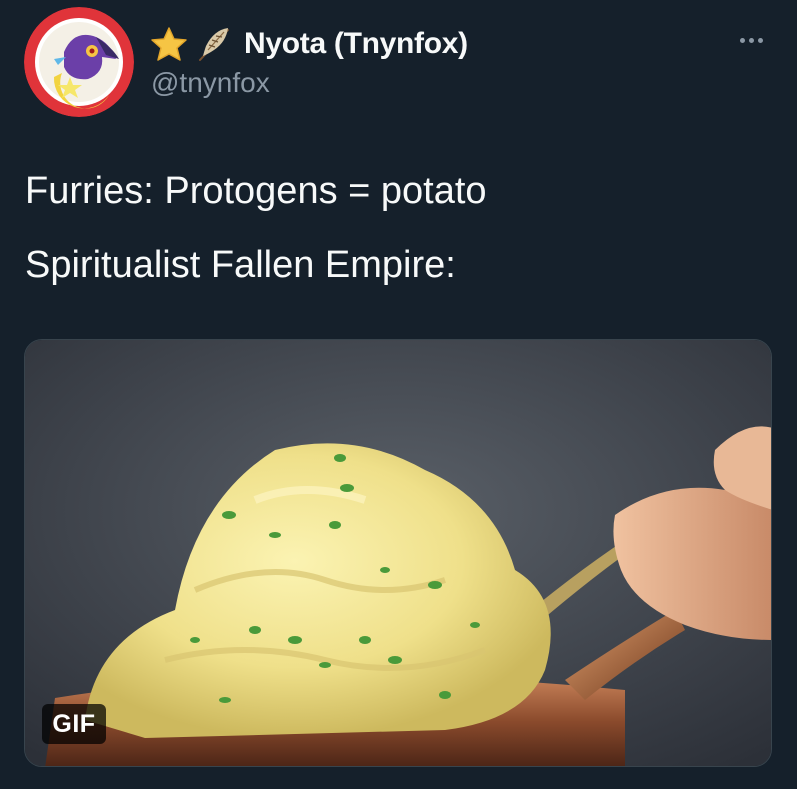 This screenshot has height=789, width=797. I want to click on author-handle: @tnynfox, so click(210, 83).